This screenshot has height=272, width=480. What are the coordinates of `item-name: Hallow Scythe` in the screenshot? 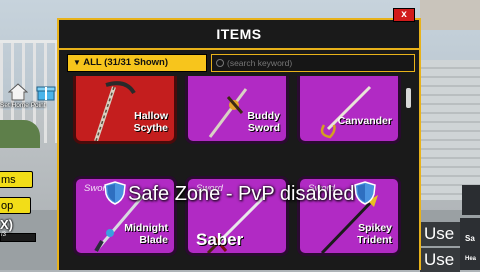 It's located at (150, 122).